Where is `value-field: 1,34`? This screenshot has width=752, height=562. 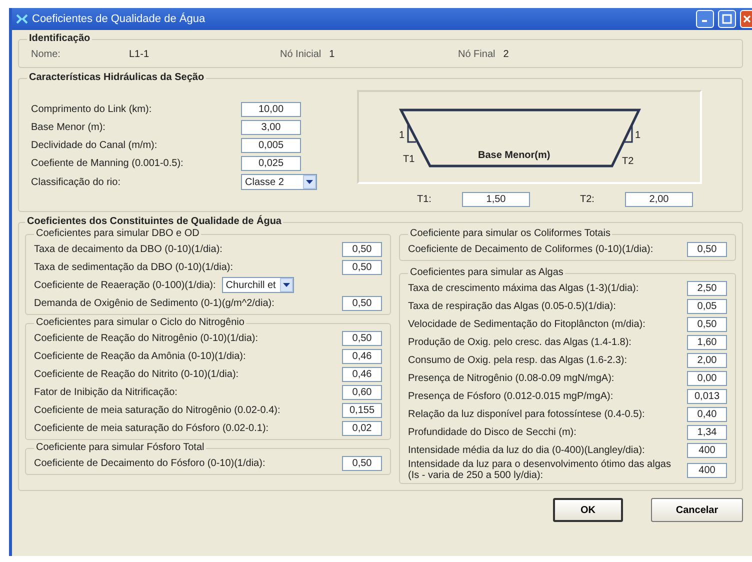 value-field: 1,34 is located at coordinates (707, 432).